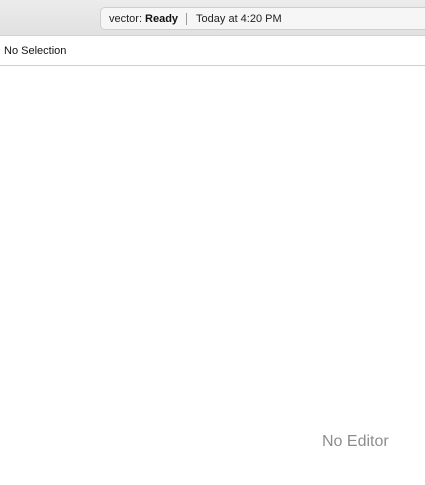 The image size is (425, 485). What do you see at coordinates (126, 18) in the screenshot?
I see `status-scheme-label: vector:` at bounding box center [126, 18].